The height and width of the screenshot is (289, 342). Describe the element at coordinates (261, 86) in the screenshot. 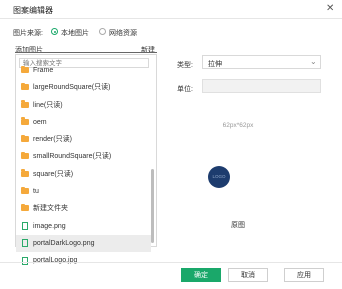

I see `unit-field` at that location.